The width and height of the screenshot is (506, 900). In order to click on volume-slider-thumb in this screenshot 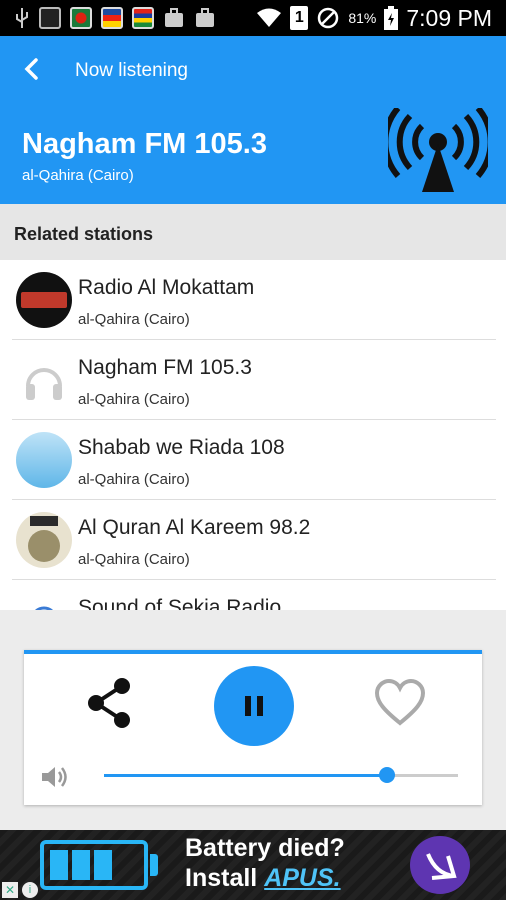, I will do `click(387, 775)`.